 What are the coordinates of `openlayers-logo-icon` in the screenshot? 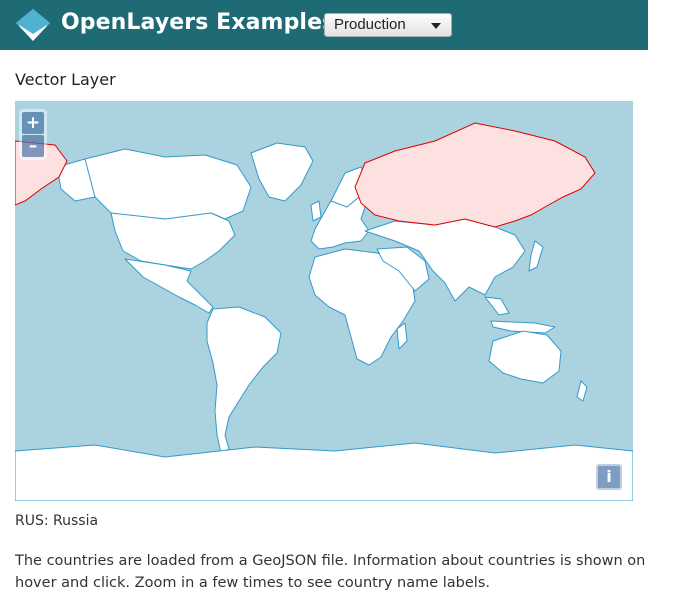 It's located at (33, 25).